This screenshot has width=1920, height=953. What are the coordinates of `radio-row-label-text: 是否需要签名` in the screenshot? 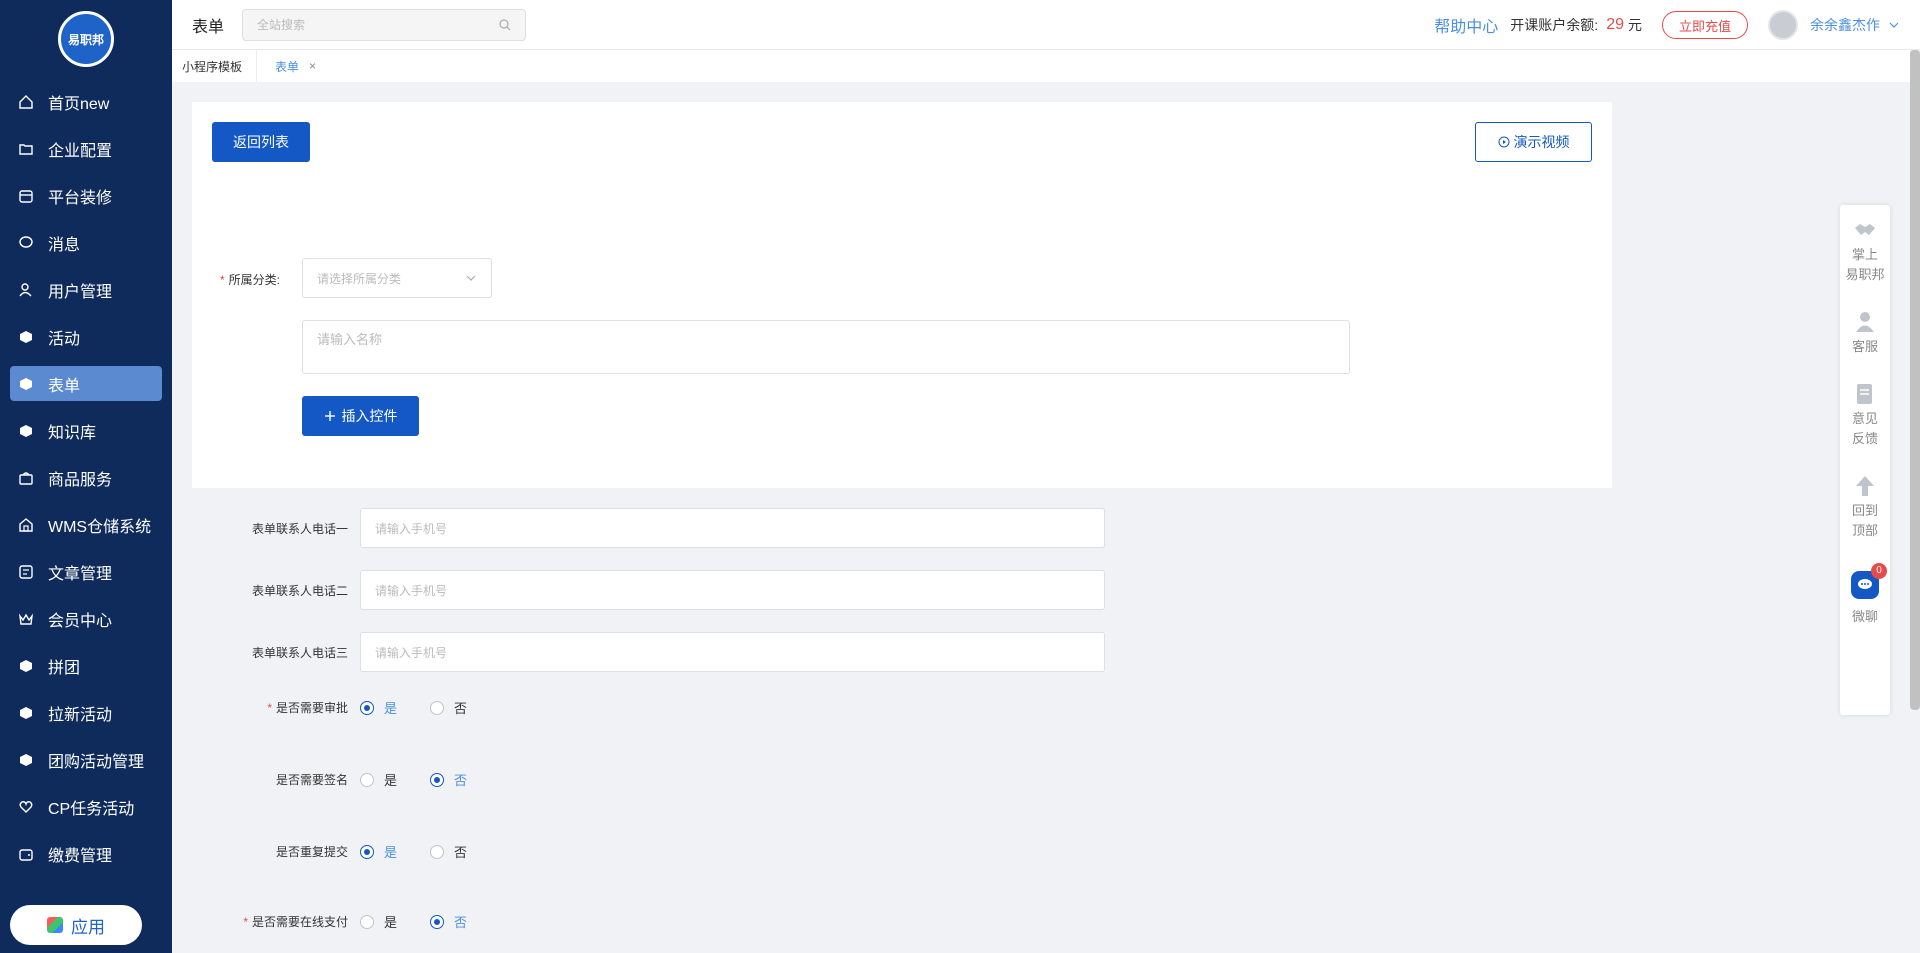 It's located at (311, 780).